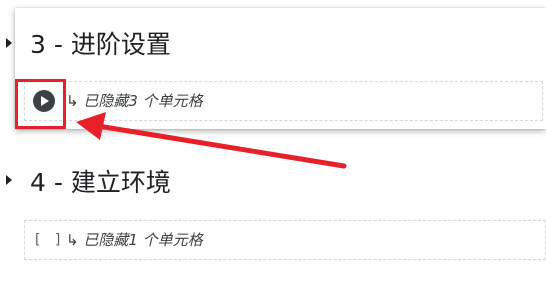 The width and height of the screenshot is (546, 282). Describe the element at coordinates (134, 240) in the screenshot. I see `section-4-hidden-cells-label: ↳ 已隐藏1 个单元格` at that location.